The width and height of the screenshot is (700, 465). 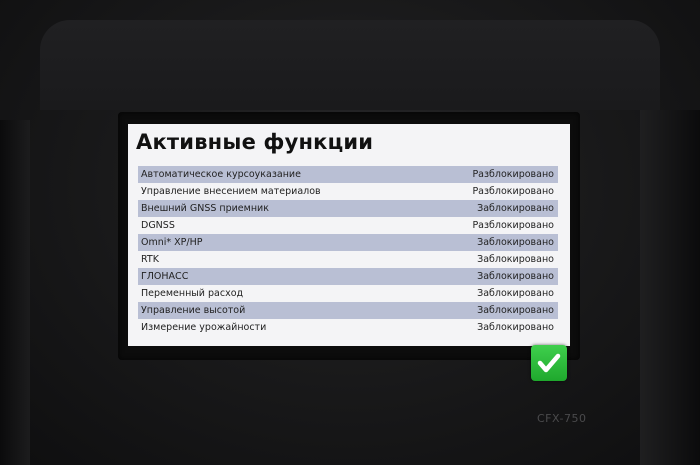 I want to click on feature-name: Внешний GNSS приемник, so click(x=205, y=208).